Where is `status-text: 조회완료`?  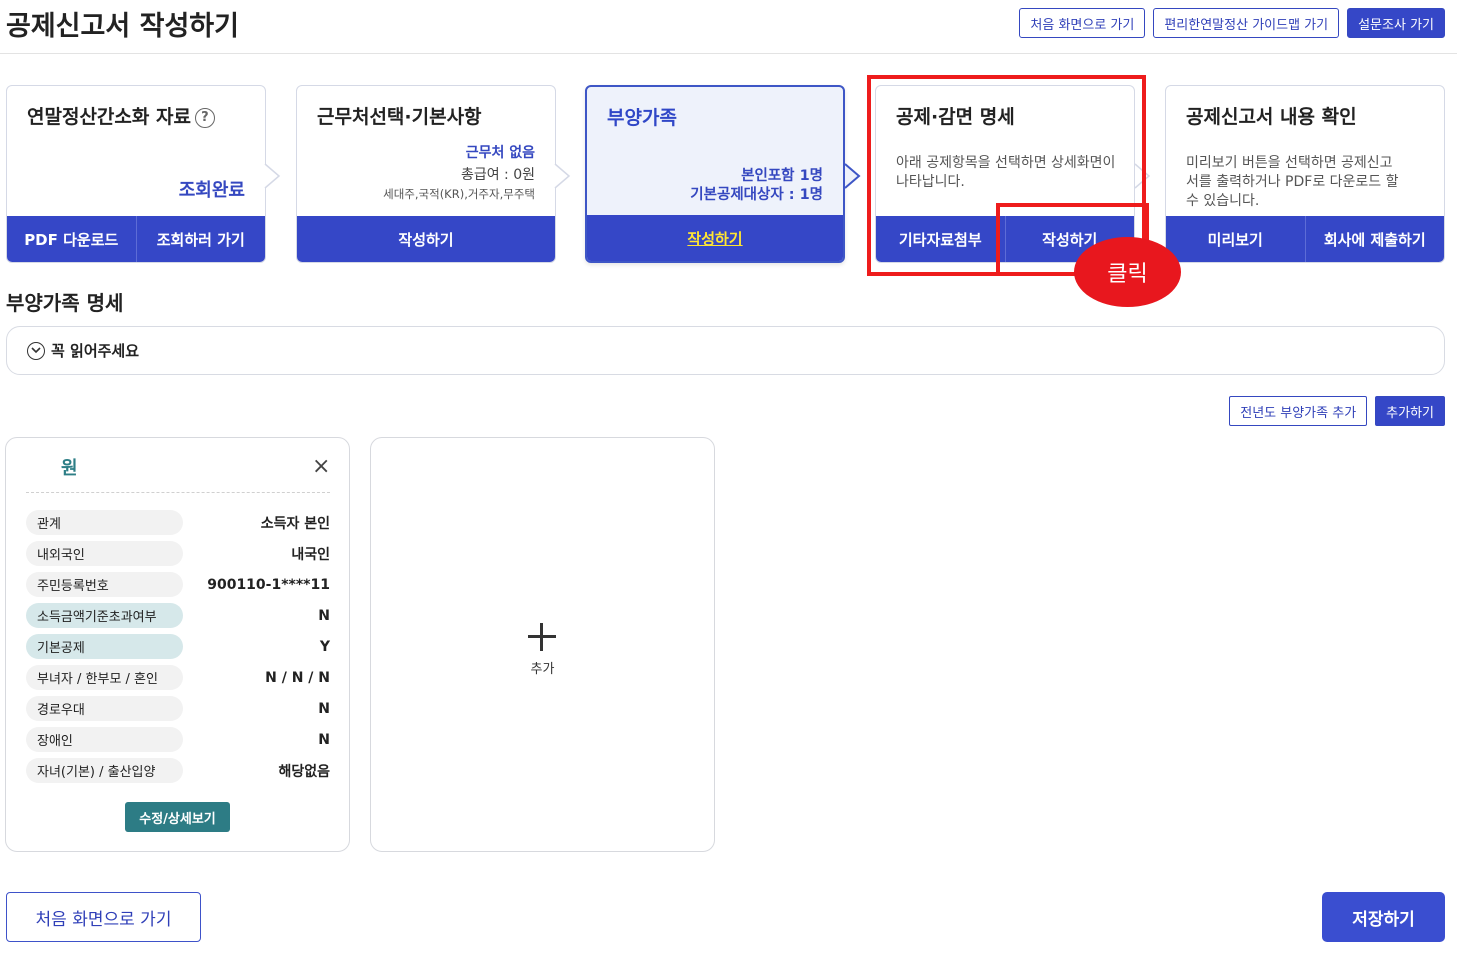 status-text: 조회완료 is located at coordinates (211, 190).